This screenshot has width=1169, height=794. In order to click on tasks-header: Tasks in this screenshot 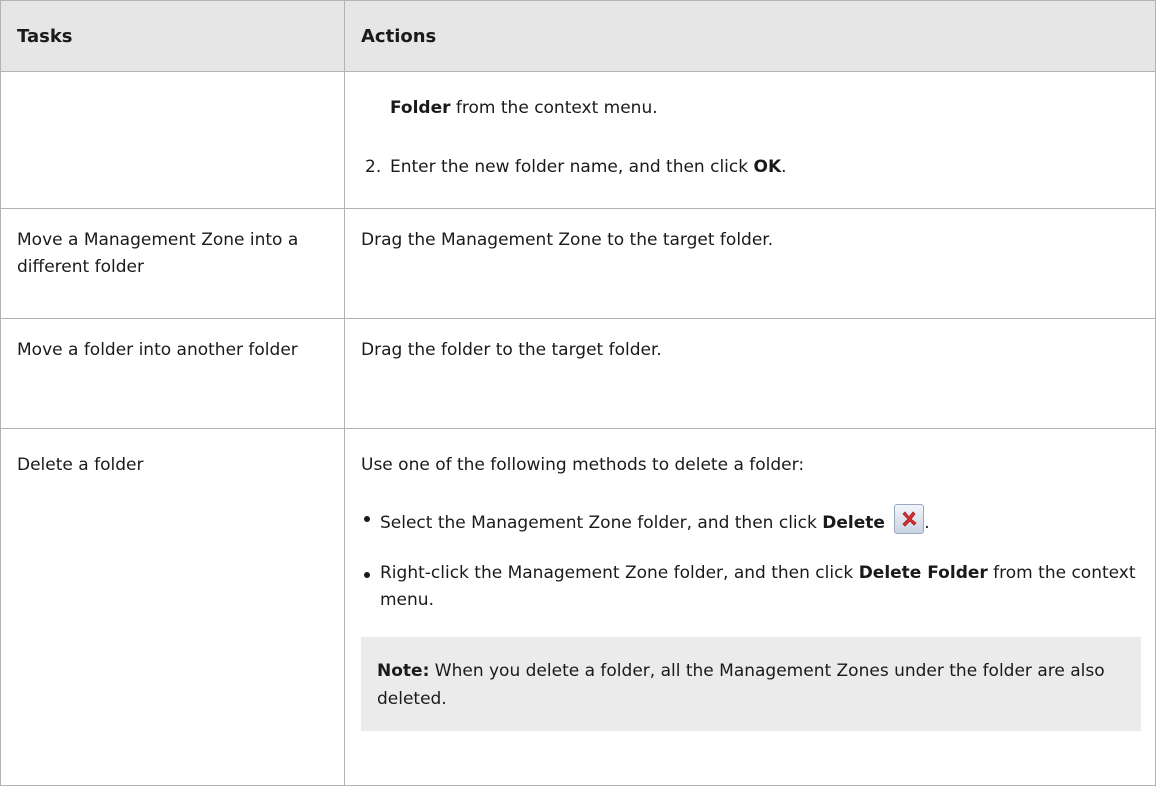, I will do `click(172, 36)`.